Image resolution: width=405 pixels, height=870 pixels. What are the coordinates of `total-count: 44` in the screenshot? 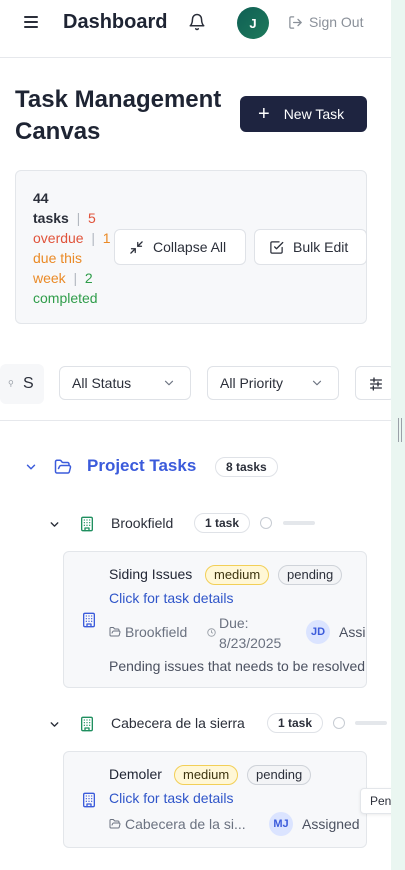 It's located at (41, 198).